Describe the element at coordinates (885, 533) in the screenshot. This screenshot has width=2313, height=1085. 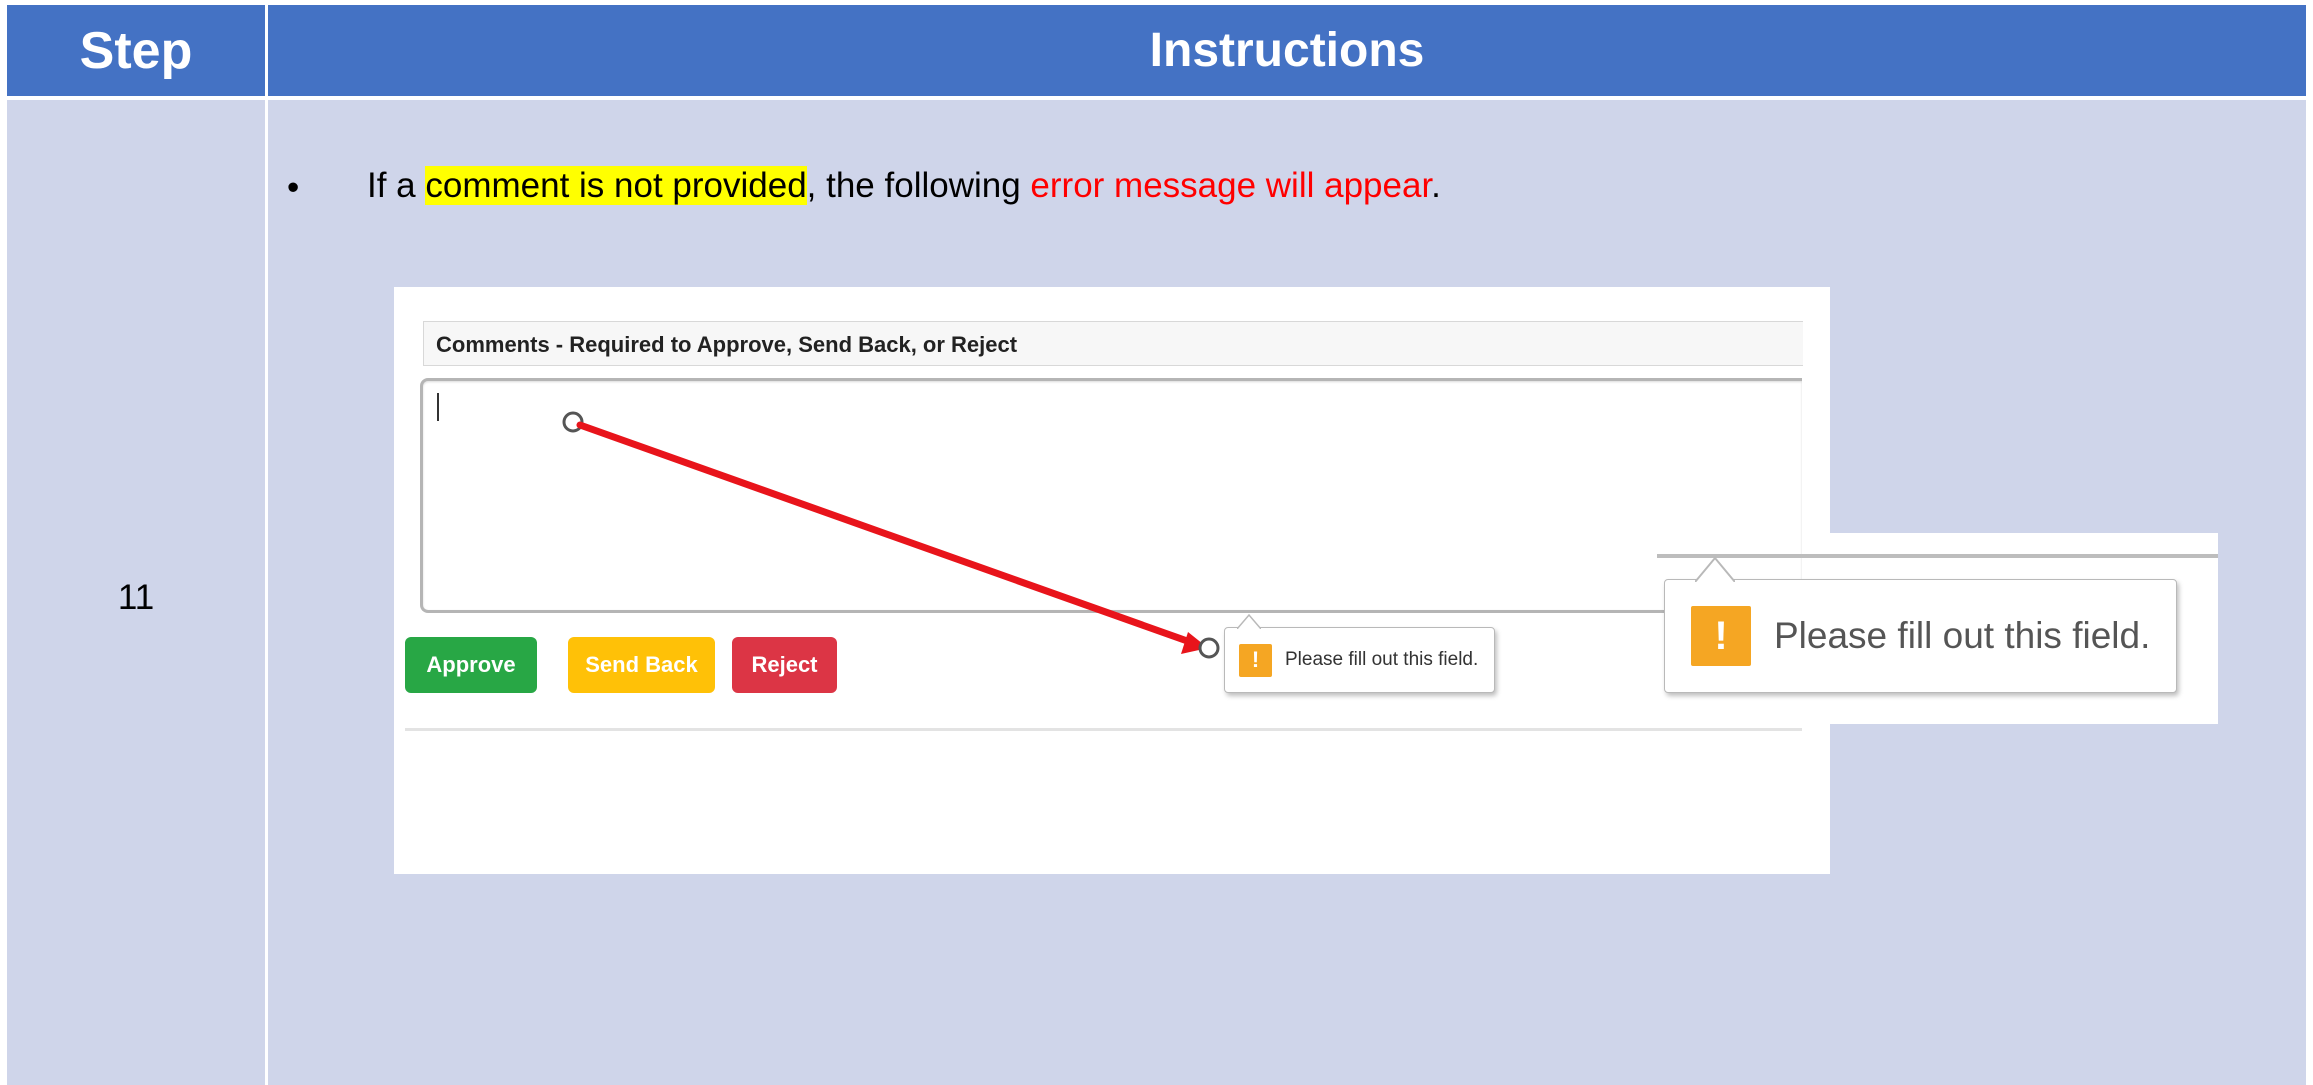
I see `arrow-shaft` at that location.